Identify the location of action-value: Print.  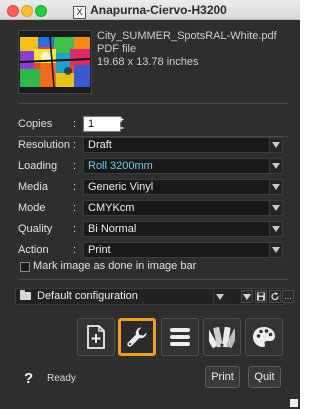
(99, 250).